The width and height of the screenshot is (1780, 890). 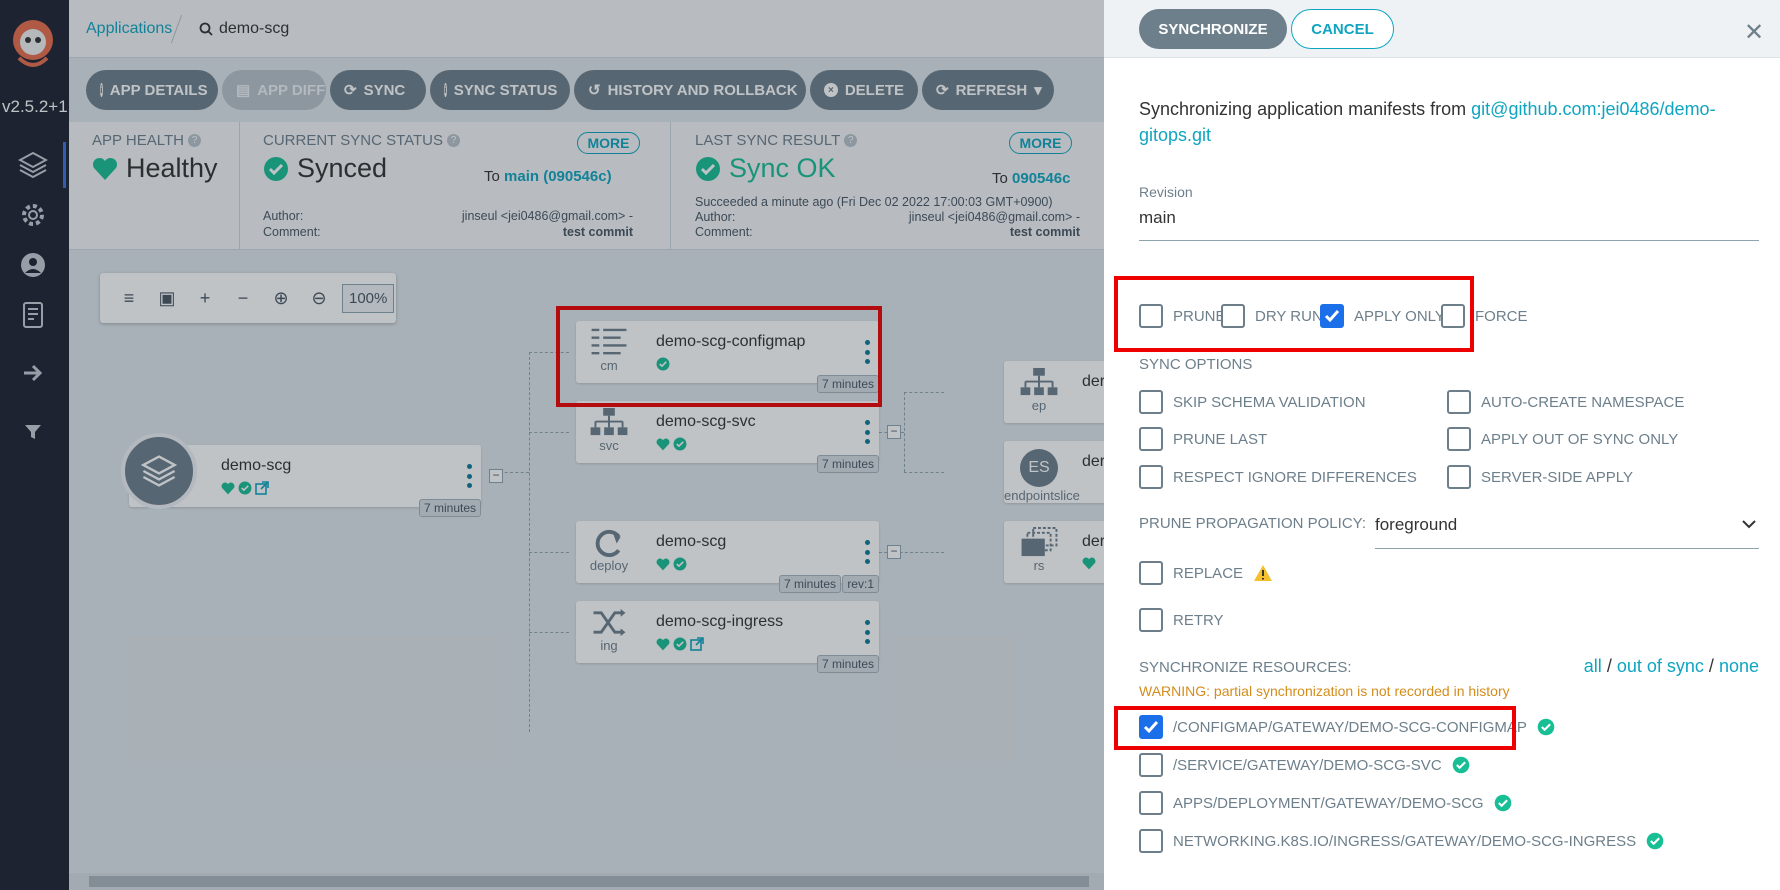 What do you see at coordinates (33, 315) in the screenshot?
I see `docs-icon` at bounding box center [33, 315].